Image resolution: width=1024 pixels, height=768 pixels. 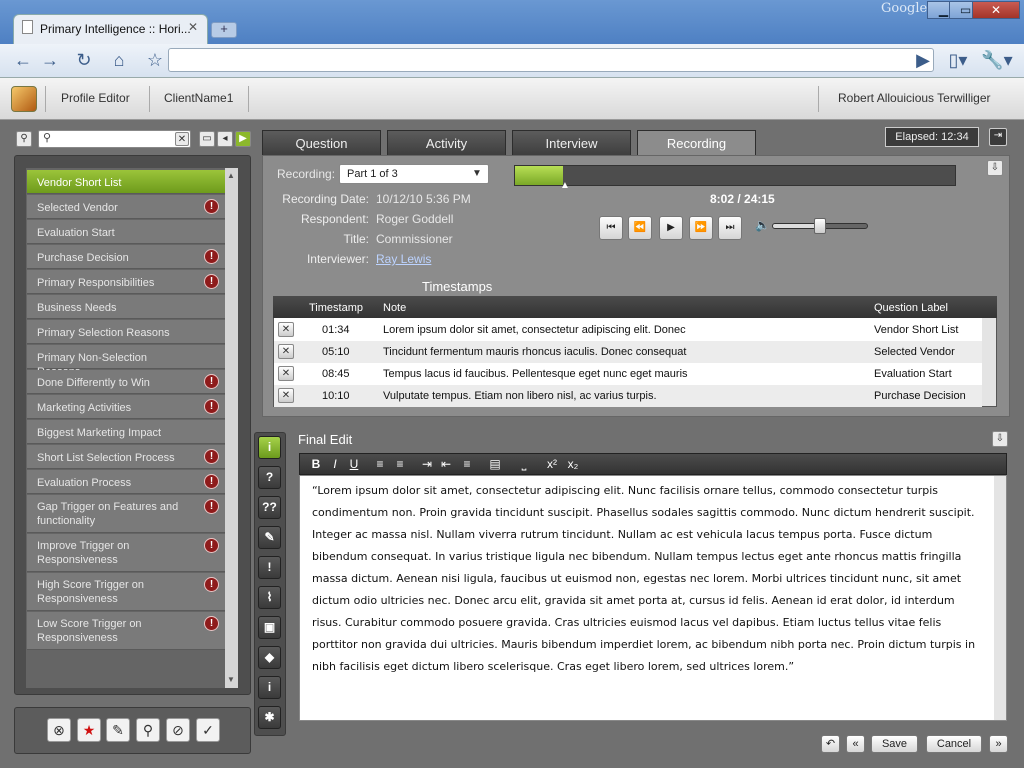 What do you see at coordinates (565, 185) in the screenshot?
I see `playhead-icon: ▲` at bounding box center [565, 185].